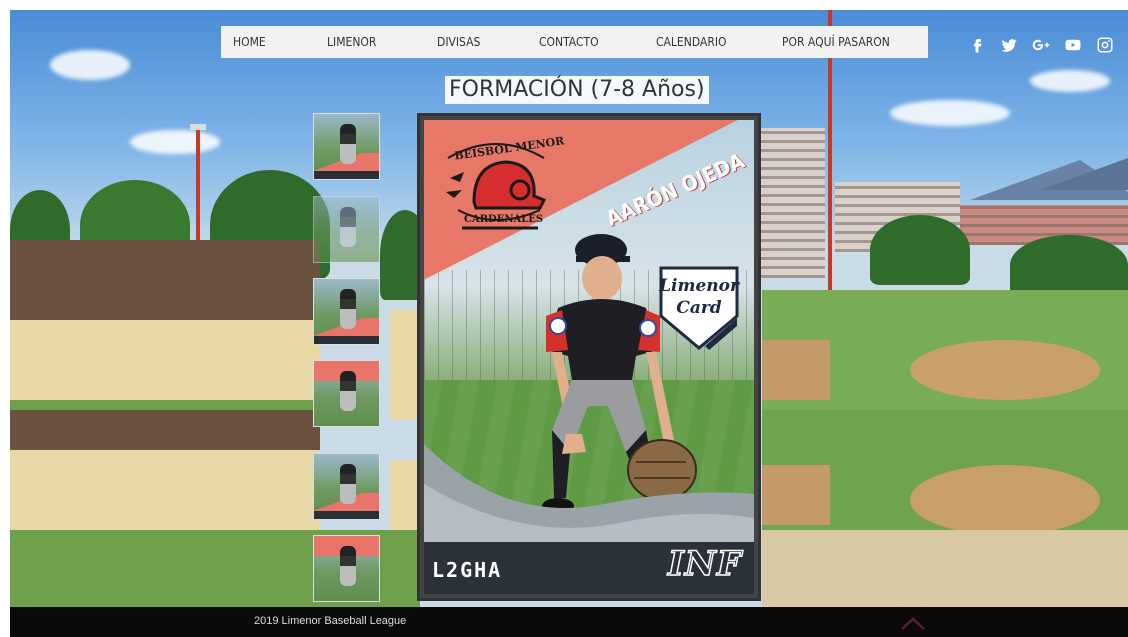  Describe the element at coordinates (504, 219) in the screenshot. I see `logo-bottom-text: CARDENALES` at that location.